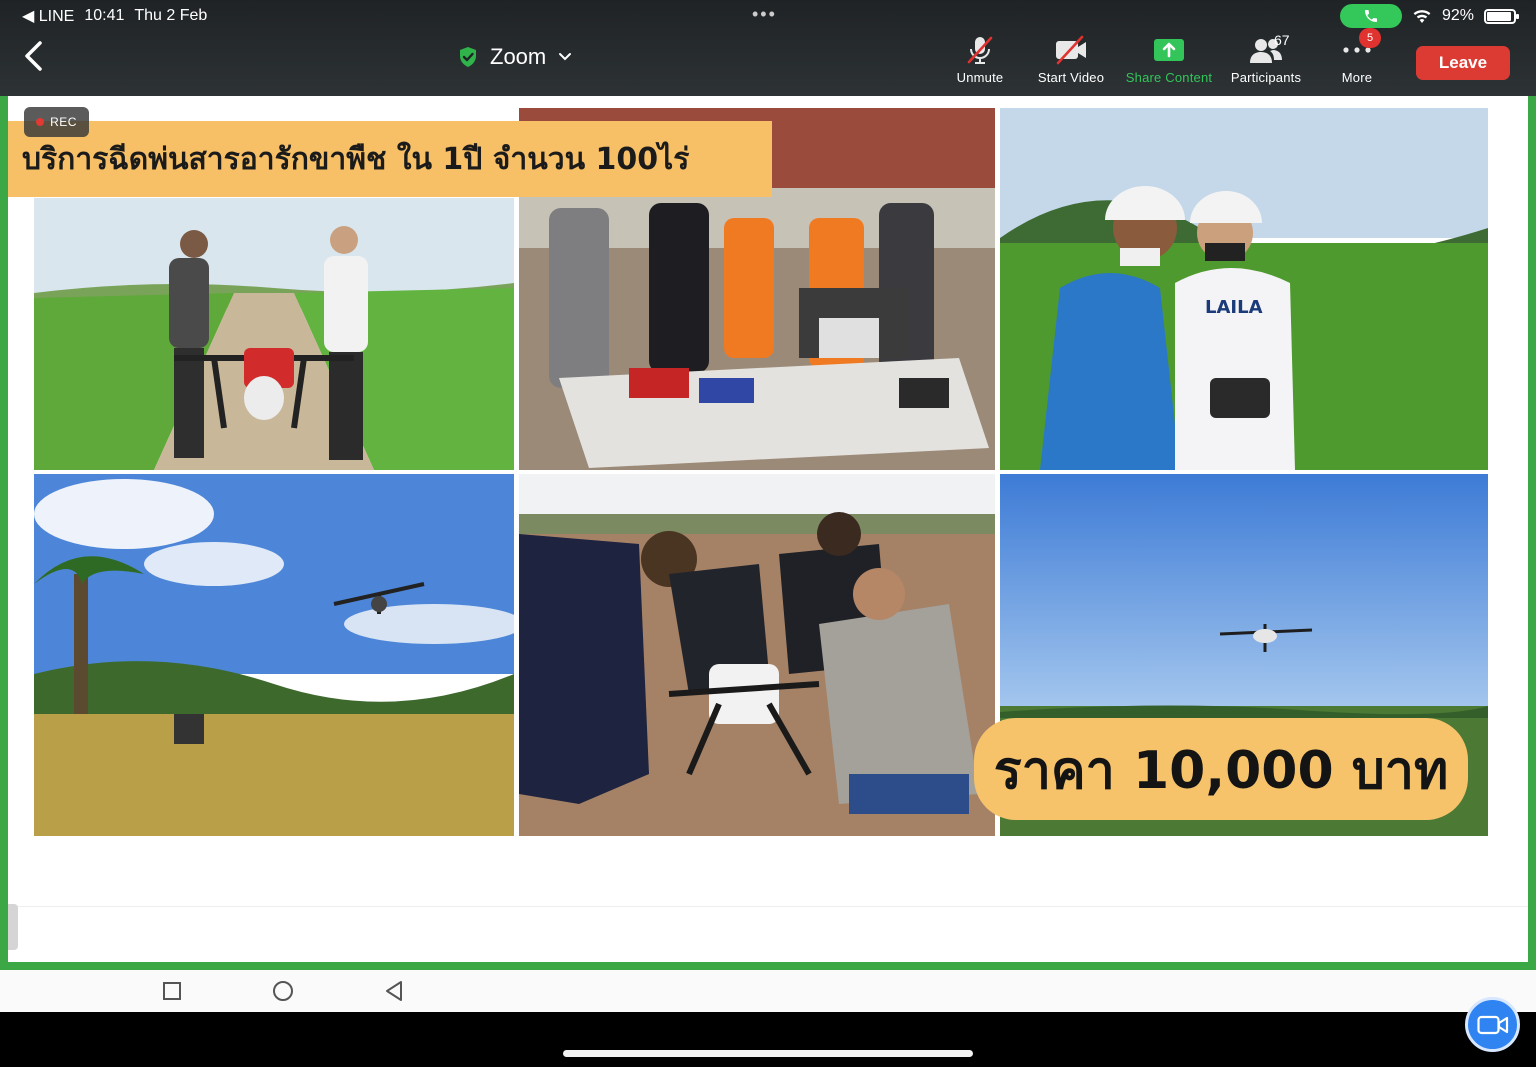 The image size is (1536, 1067). I want to click on home-indicator, so click(768, 1053).